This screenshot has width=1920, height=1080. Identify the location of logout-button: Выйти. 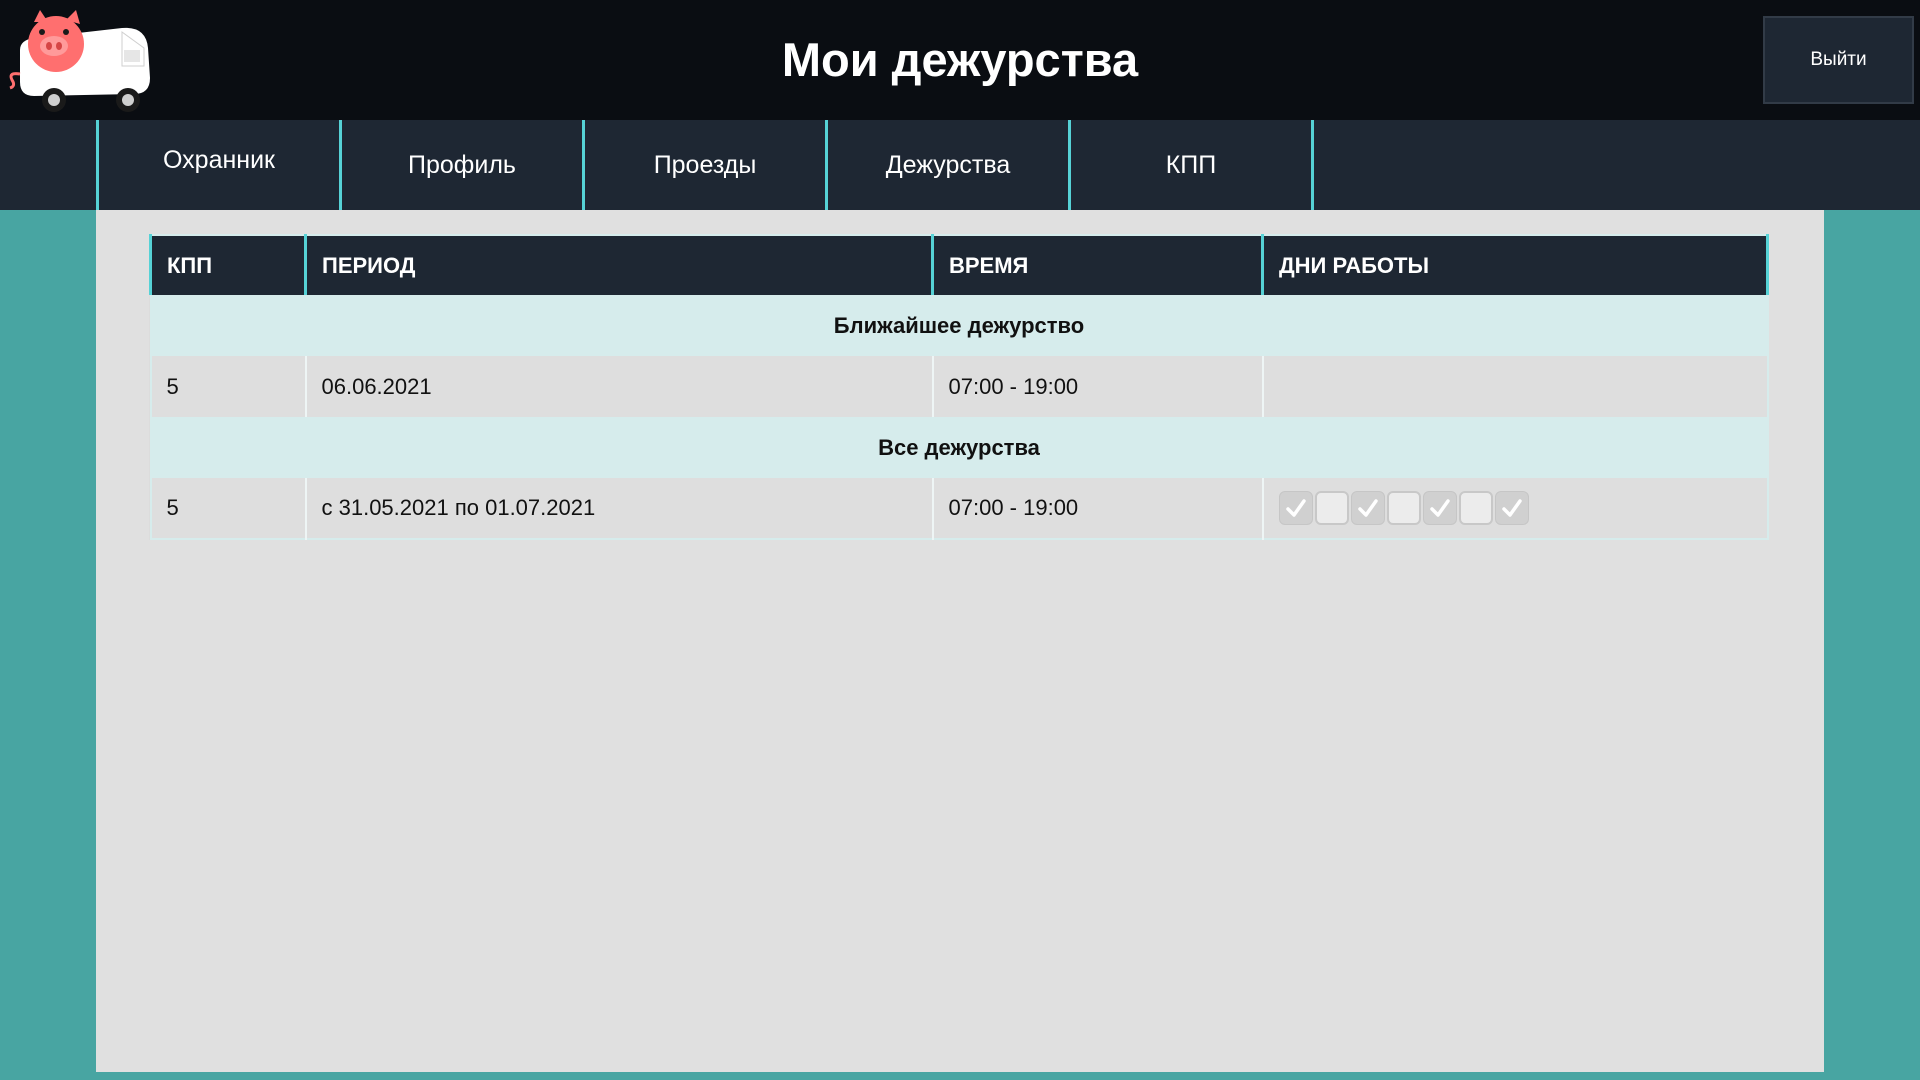
(1838, 60).